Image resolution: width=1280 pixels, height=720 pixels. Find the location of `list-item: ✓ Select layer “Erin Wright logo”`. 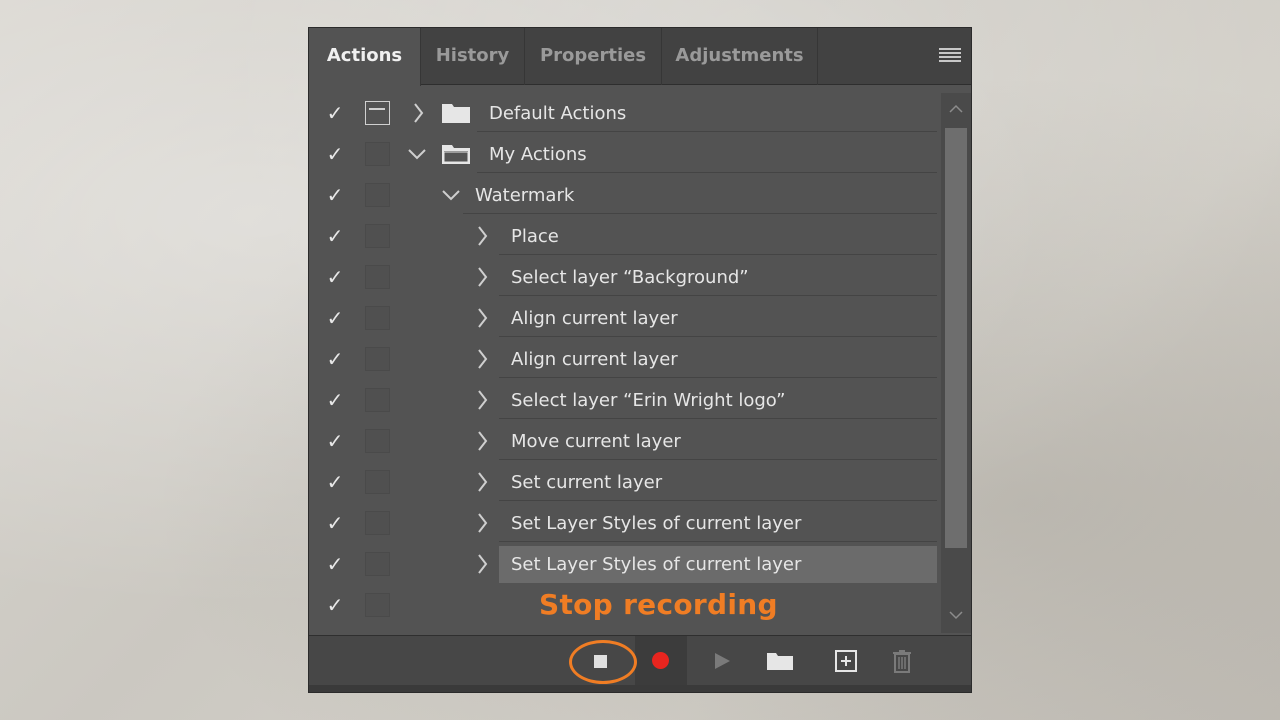

list-item: ✓ Select layer “Erin Wright logo” is located at coordinates (625, 400).